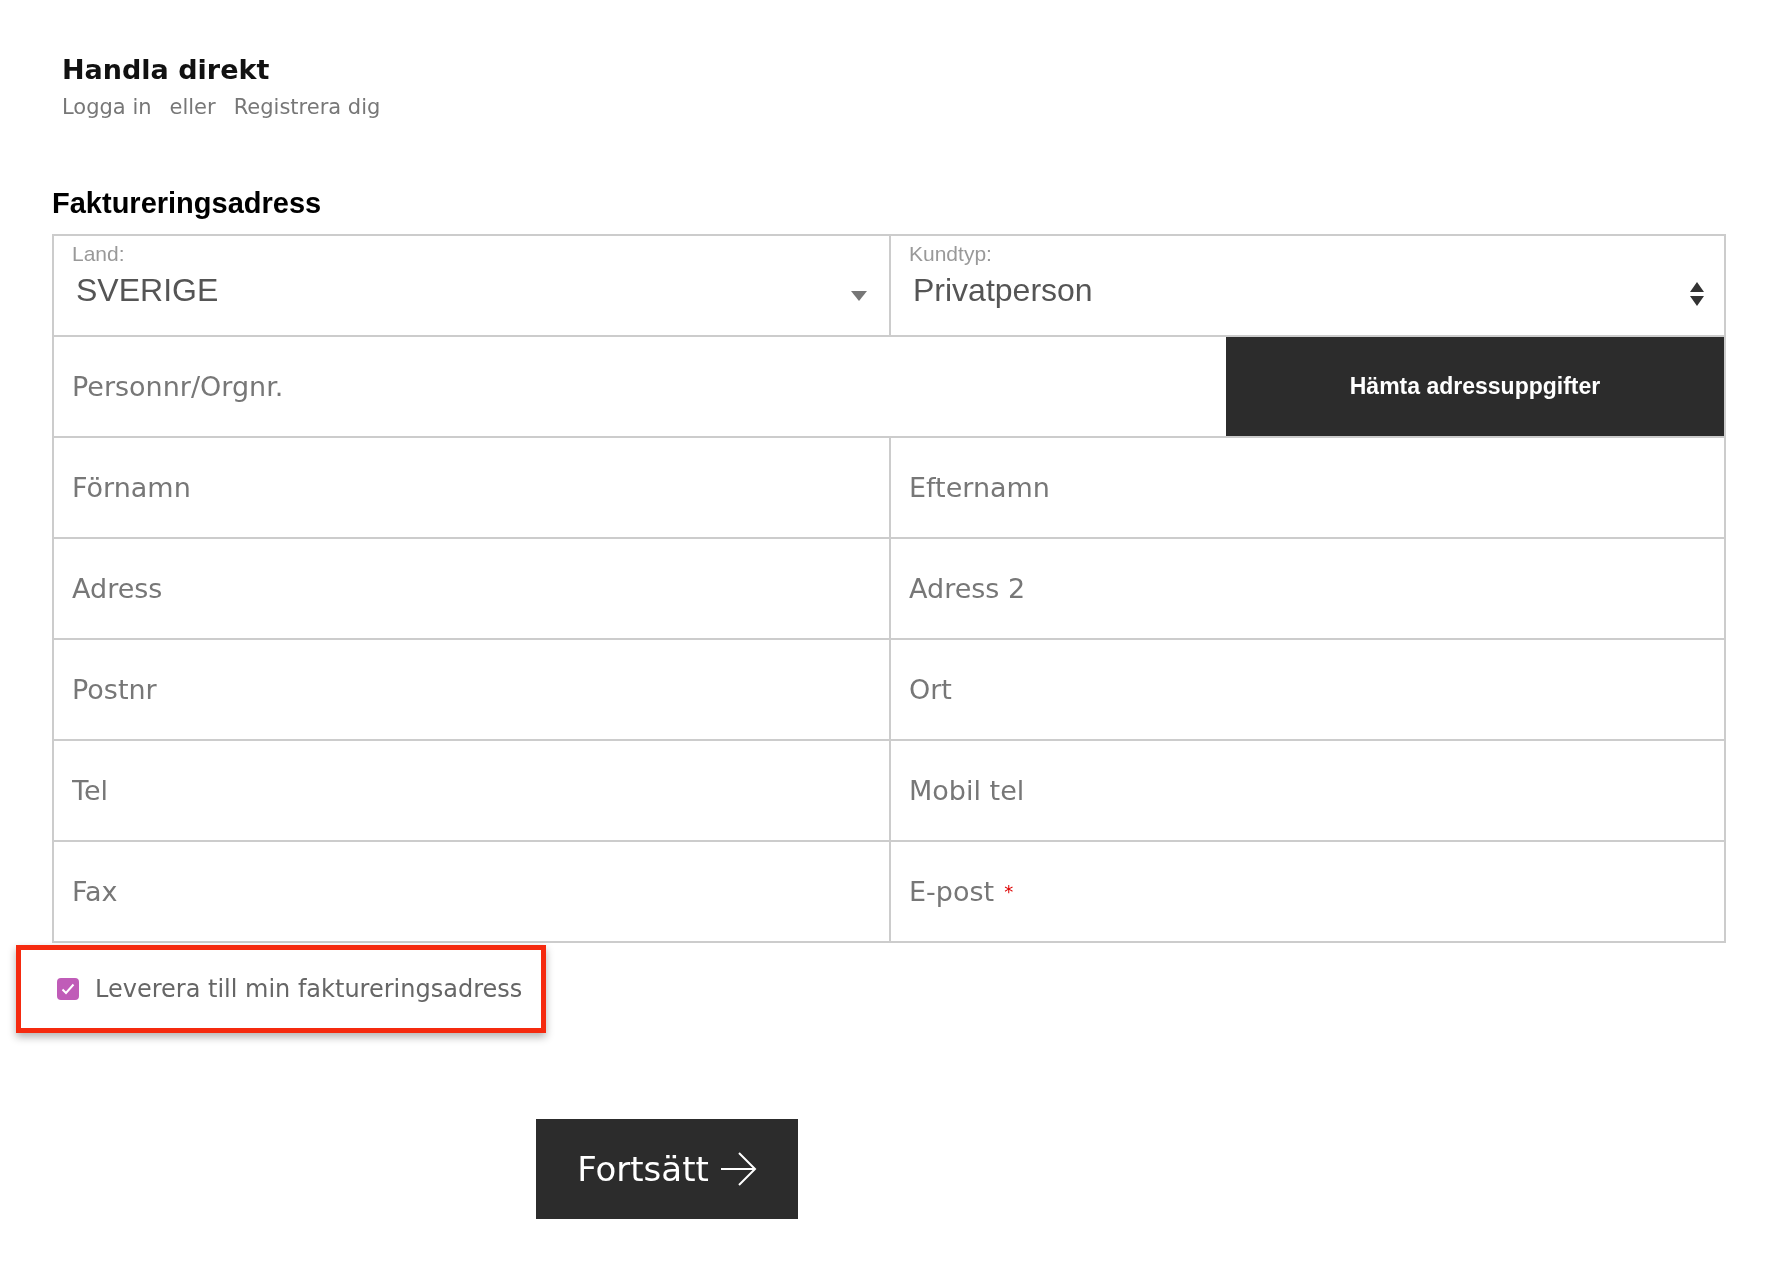 This screenshot has width=1772, height=1288. Describe the element at coordinates (738, 1169) in the screenshot. I see `arrow-right-icon` at that location.